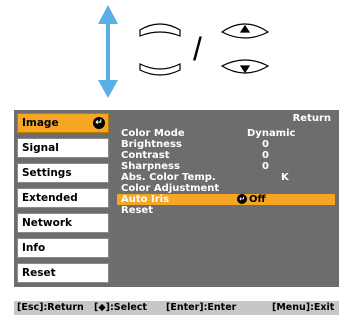 The height and width of the screenshot is (330, 345). I want to click on curved-button-icon, so click(160, 49).